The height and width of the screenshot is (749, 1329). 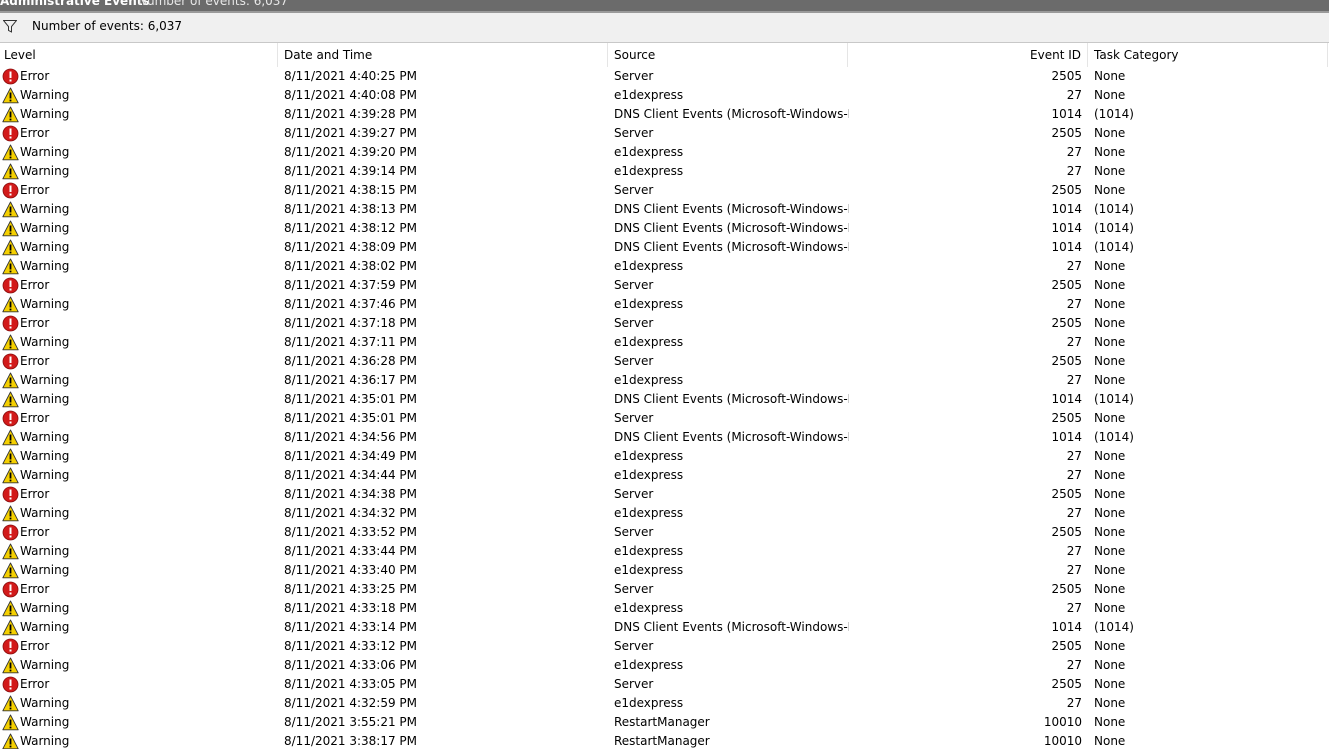 I want to click on column-header-level: Level, so click(x=139, y=55).